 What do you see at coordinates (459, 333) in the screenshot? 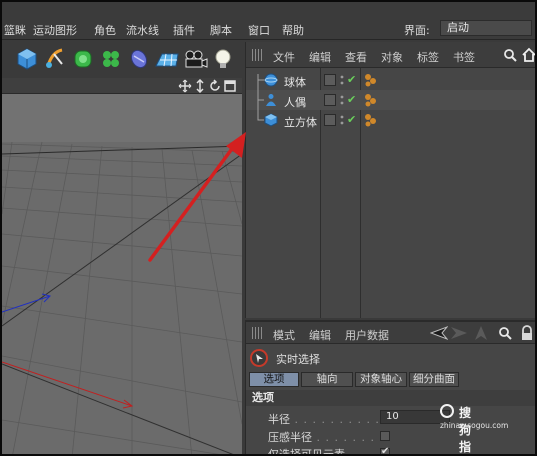
I see `forward-arrow-icon` at bounding box center [459, 333].